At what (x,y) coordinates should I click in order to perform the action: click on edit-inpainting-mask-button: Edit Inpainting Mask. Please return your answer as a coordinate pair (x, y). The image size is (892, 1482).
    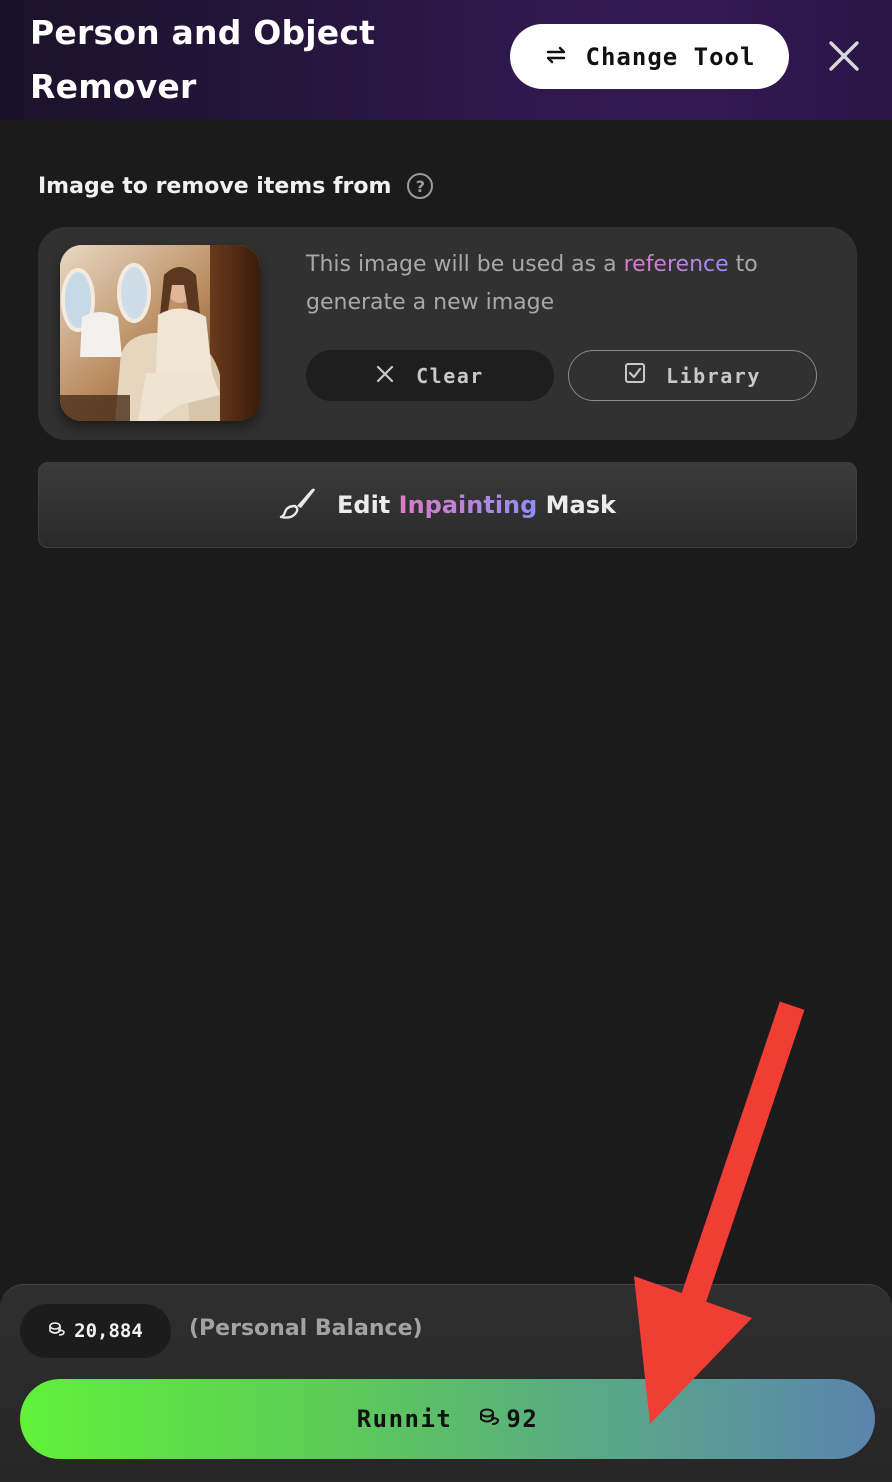
    Looking at the image, I should click on (447, 505).